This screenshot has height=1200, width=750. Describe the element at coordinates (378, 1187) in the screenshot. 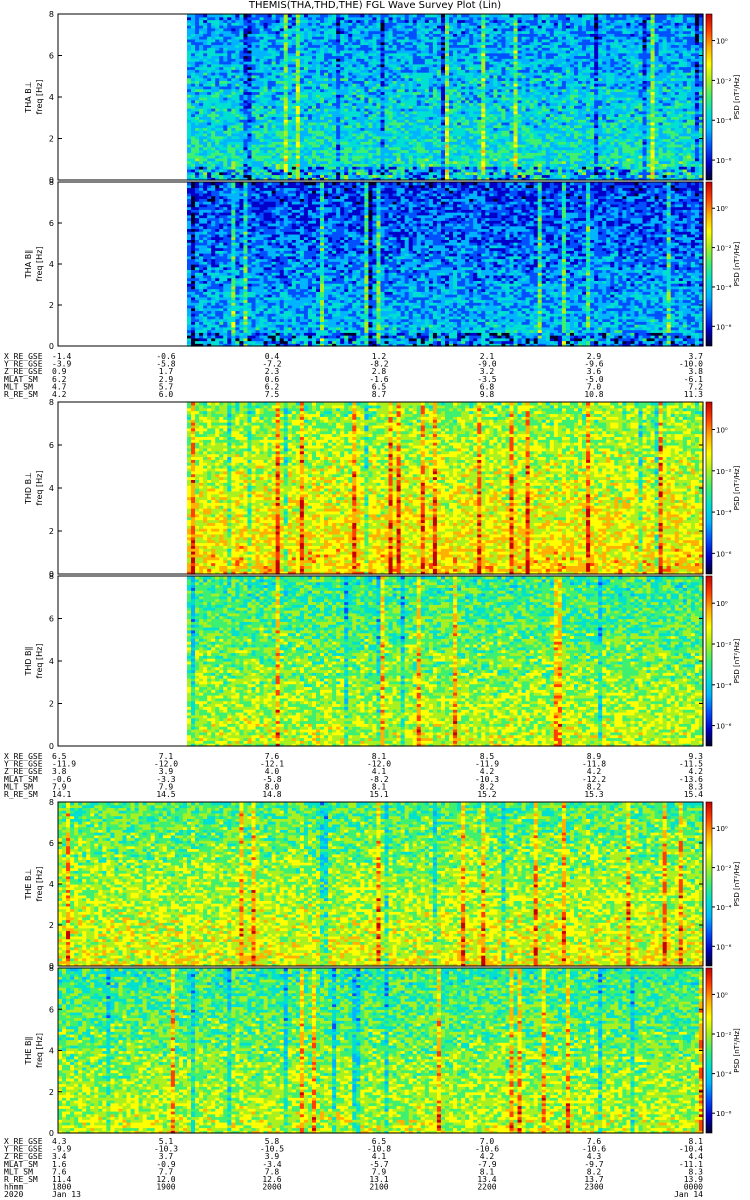

I see `ephemeris-value: 2100` at that location.